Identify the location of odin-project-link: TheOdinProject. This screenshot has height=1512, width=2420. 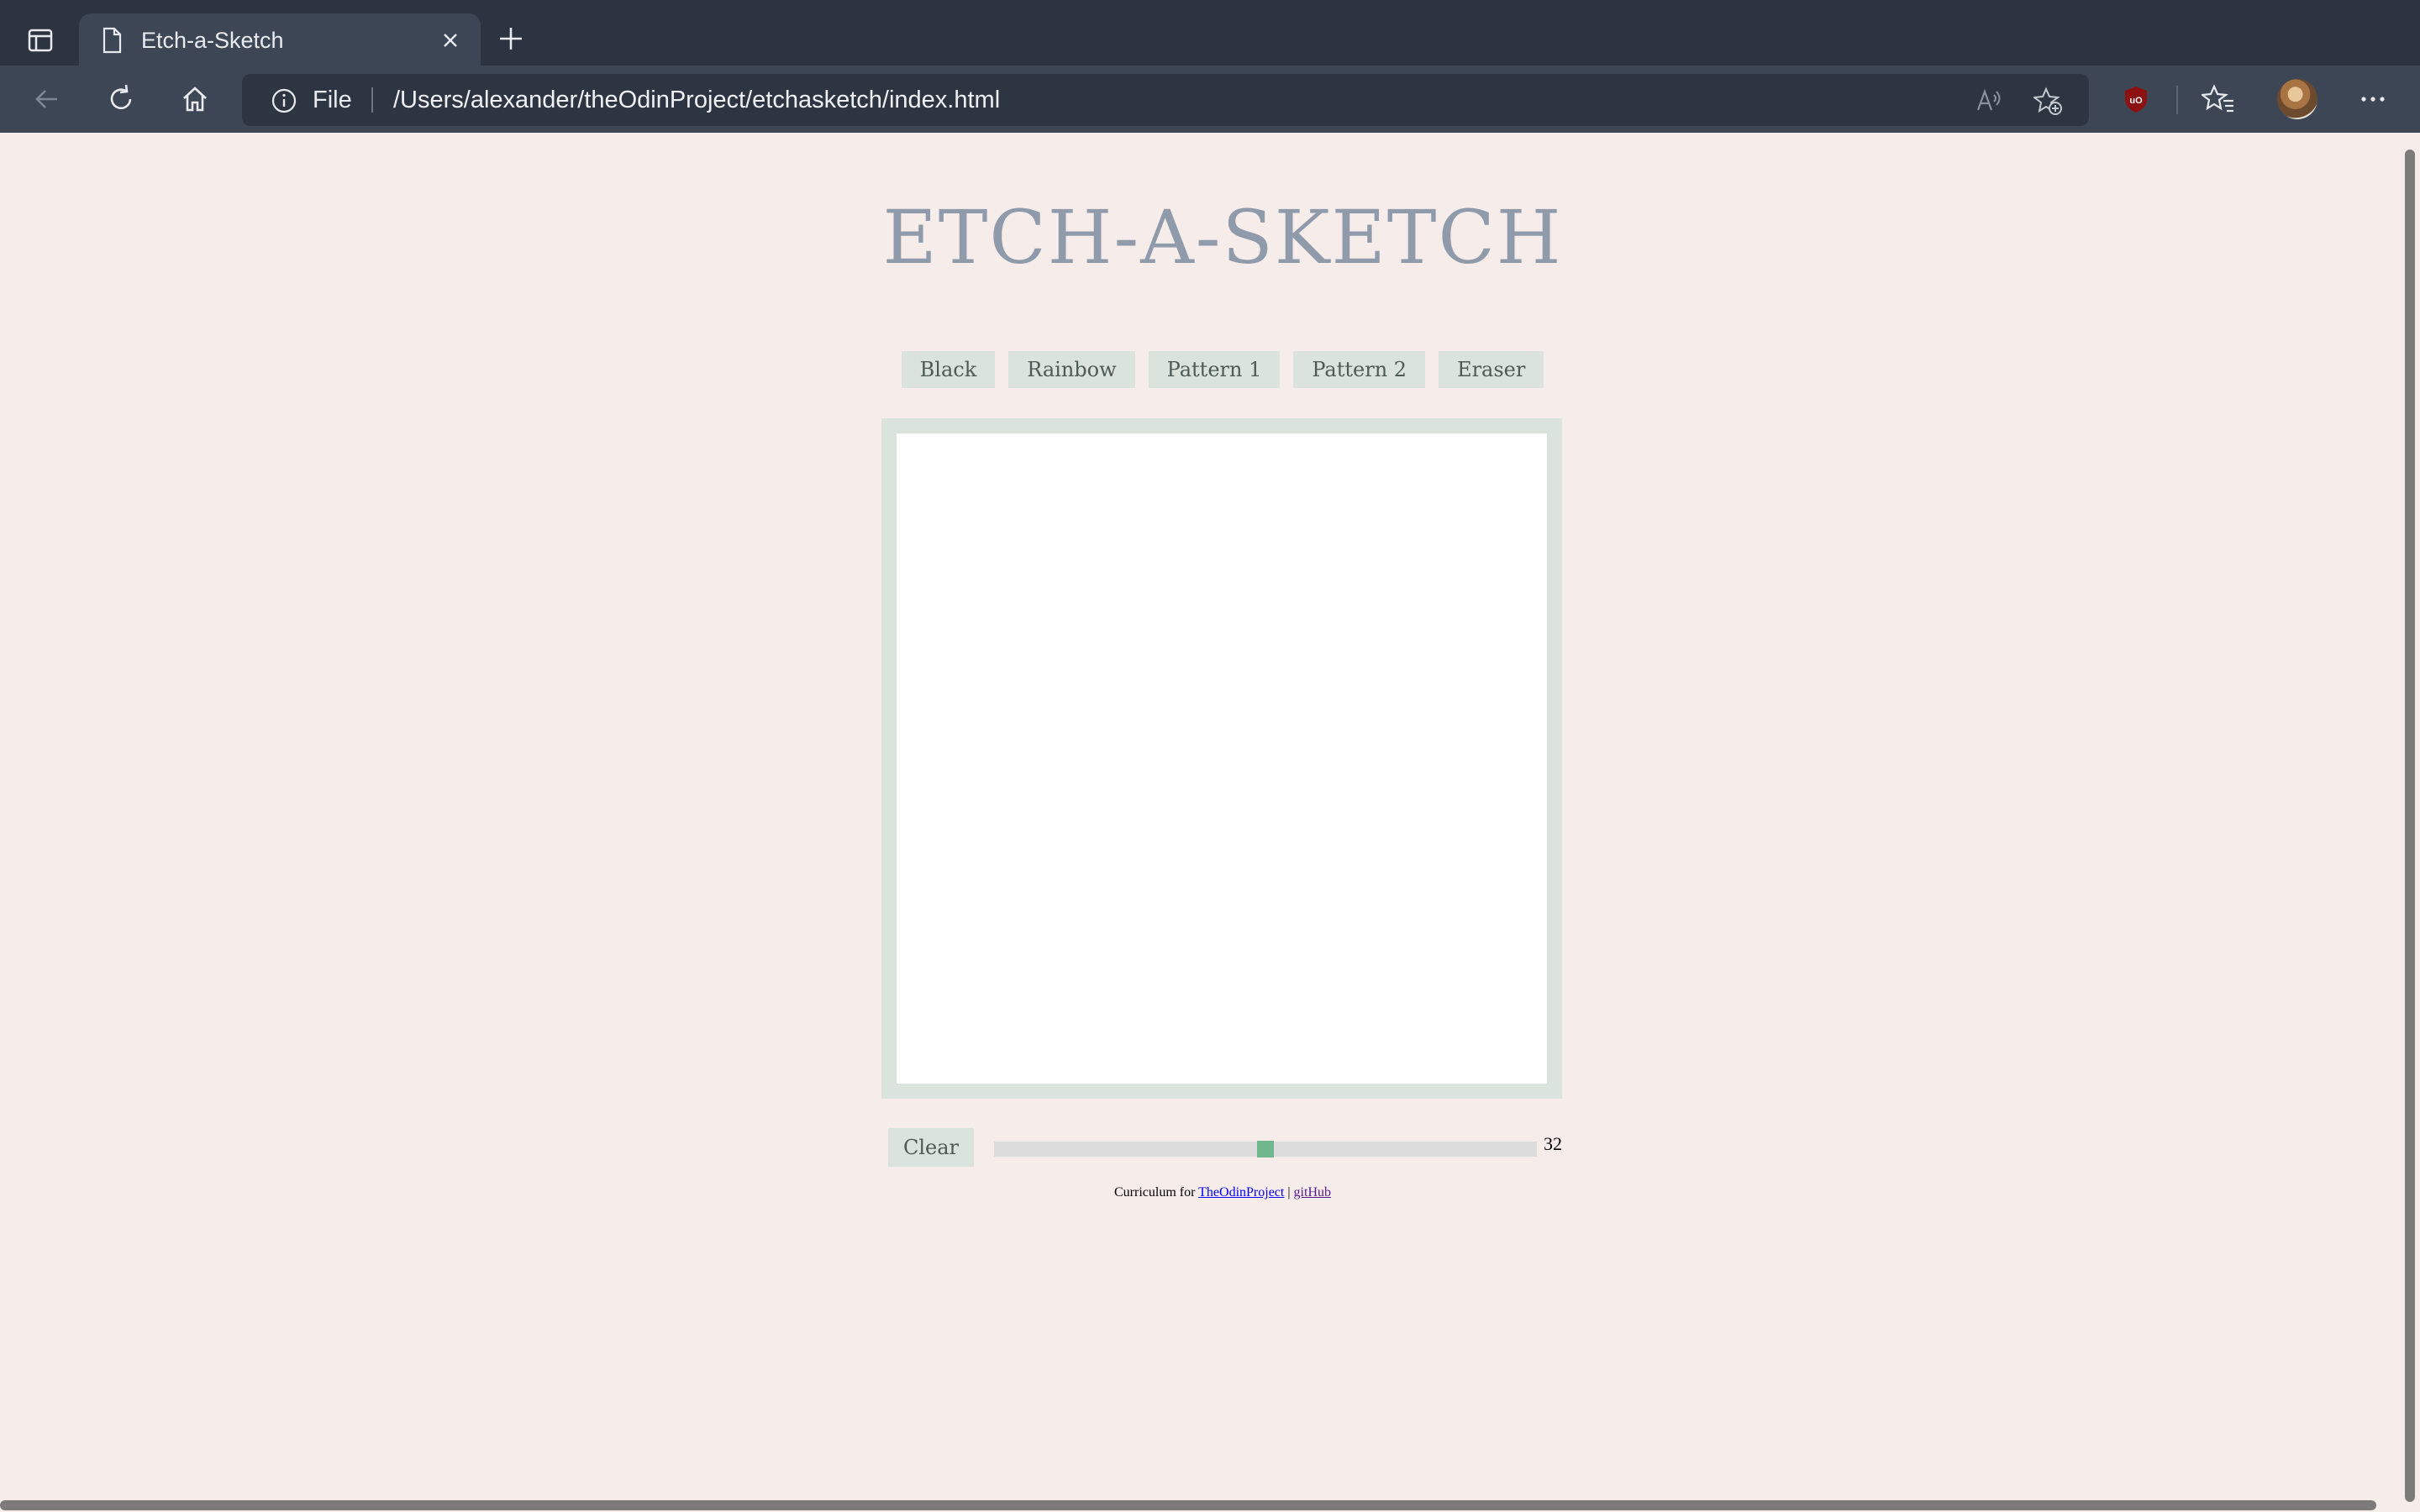
(1241, 1192).